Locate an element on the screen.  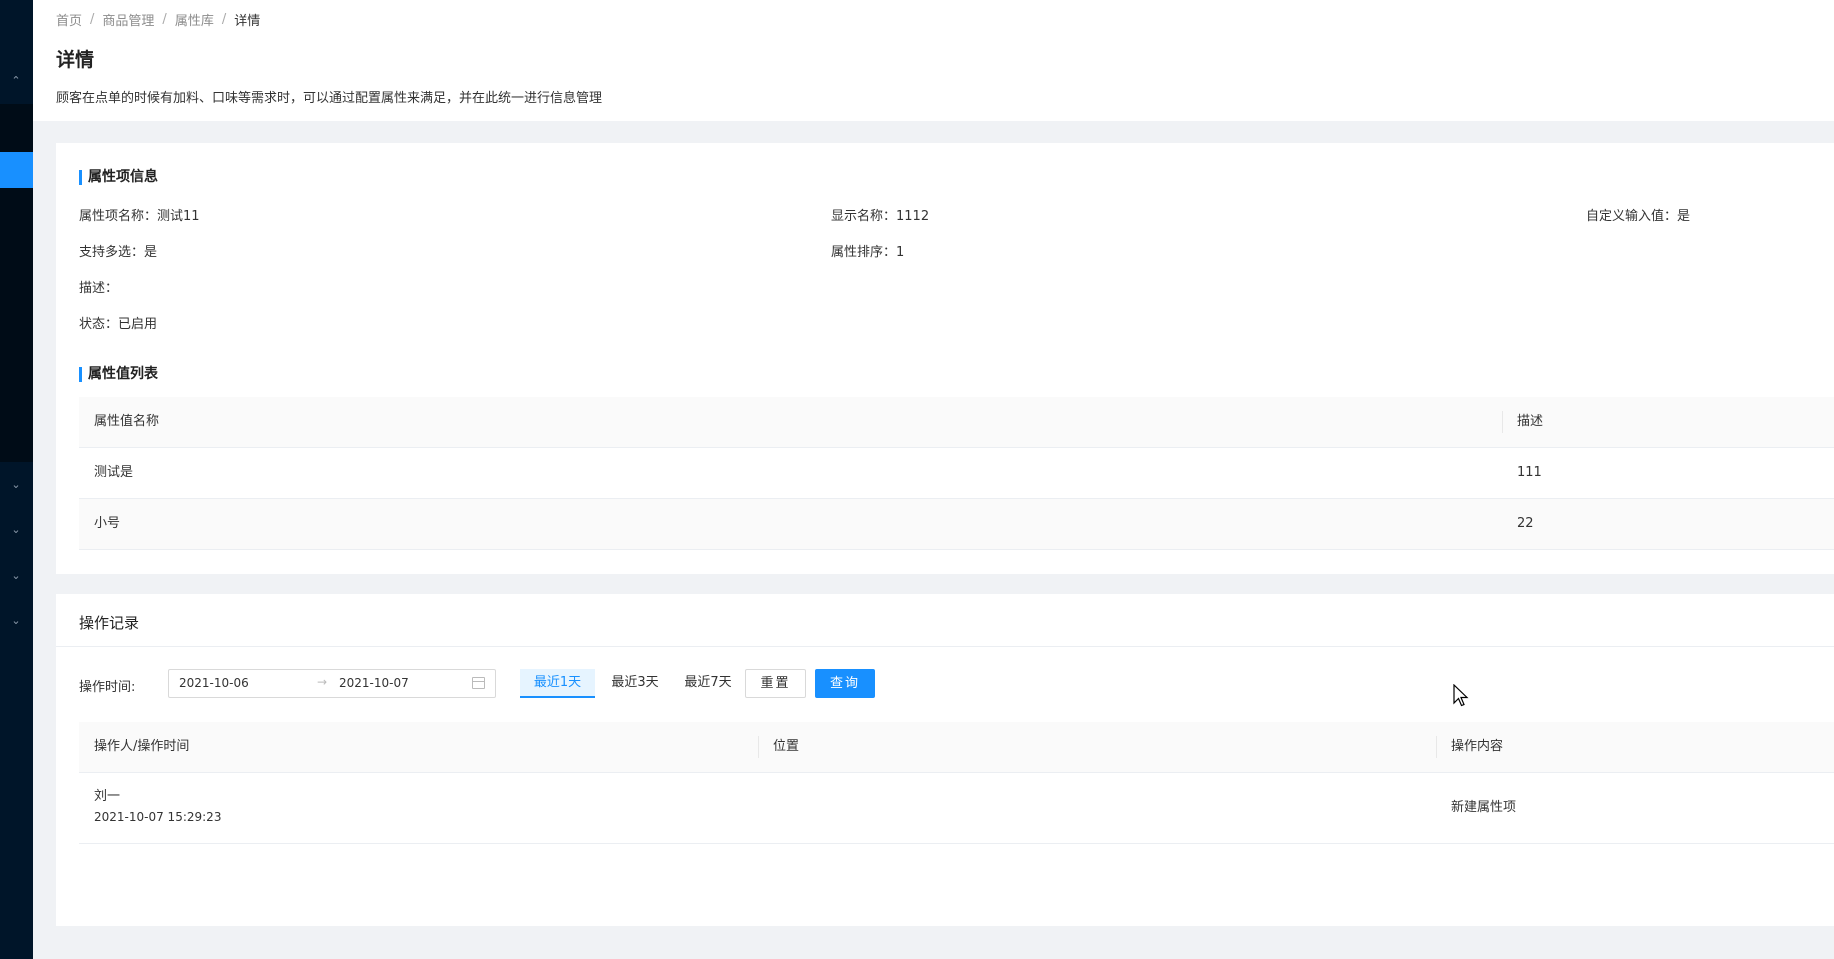
attr-sort: 属性排序：1 is located at coordinates (868, 252).